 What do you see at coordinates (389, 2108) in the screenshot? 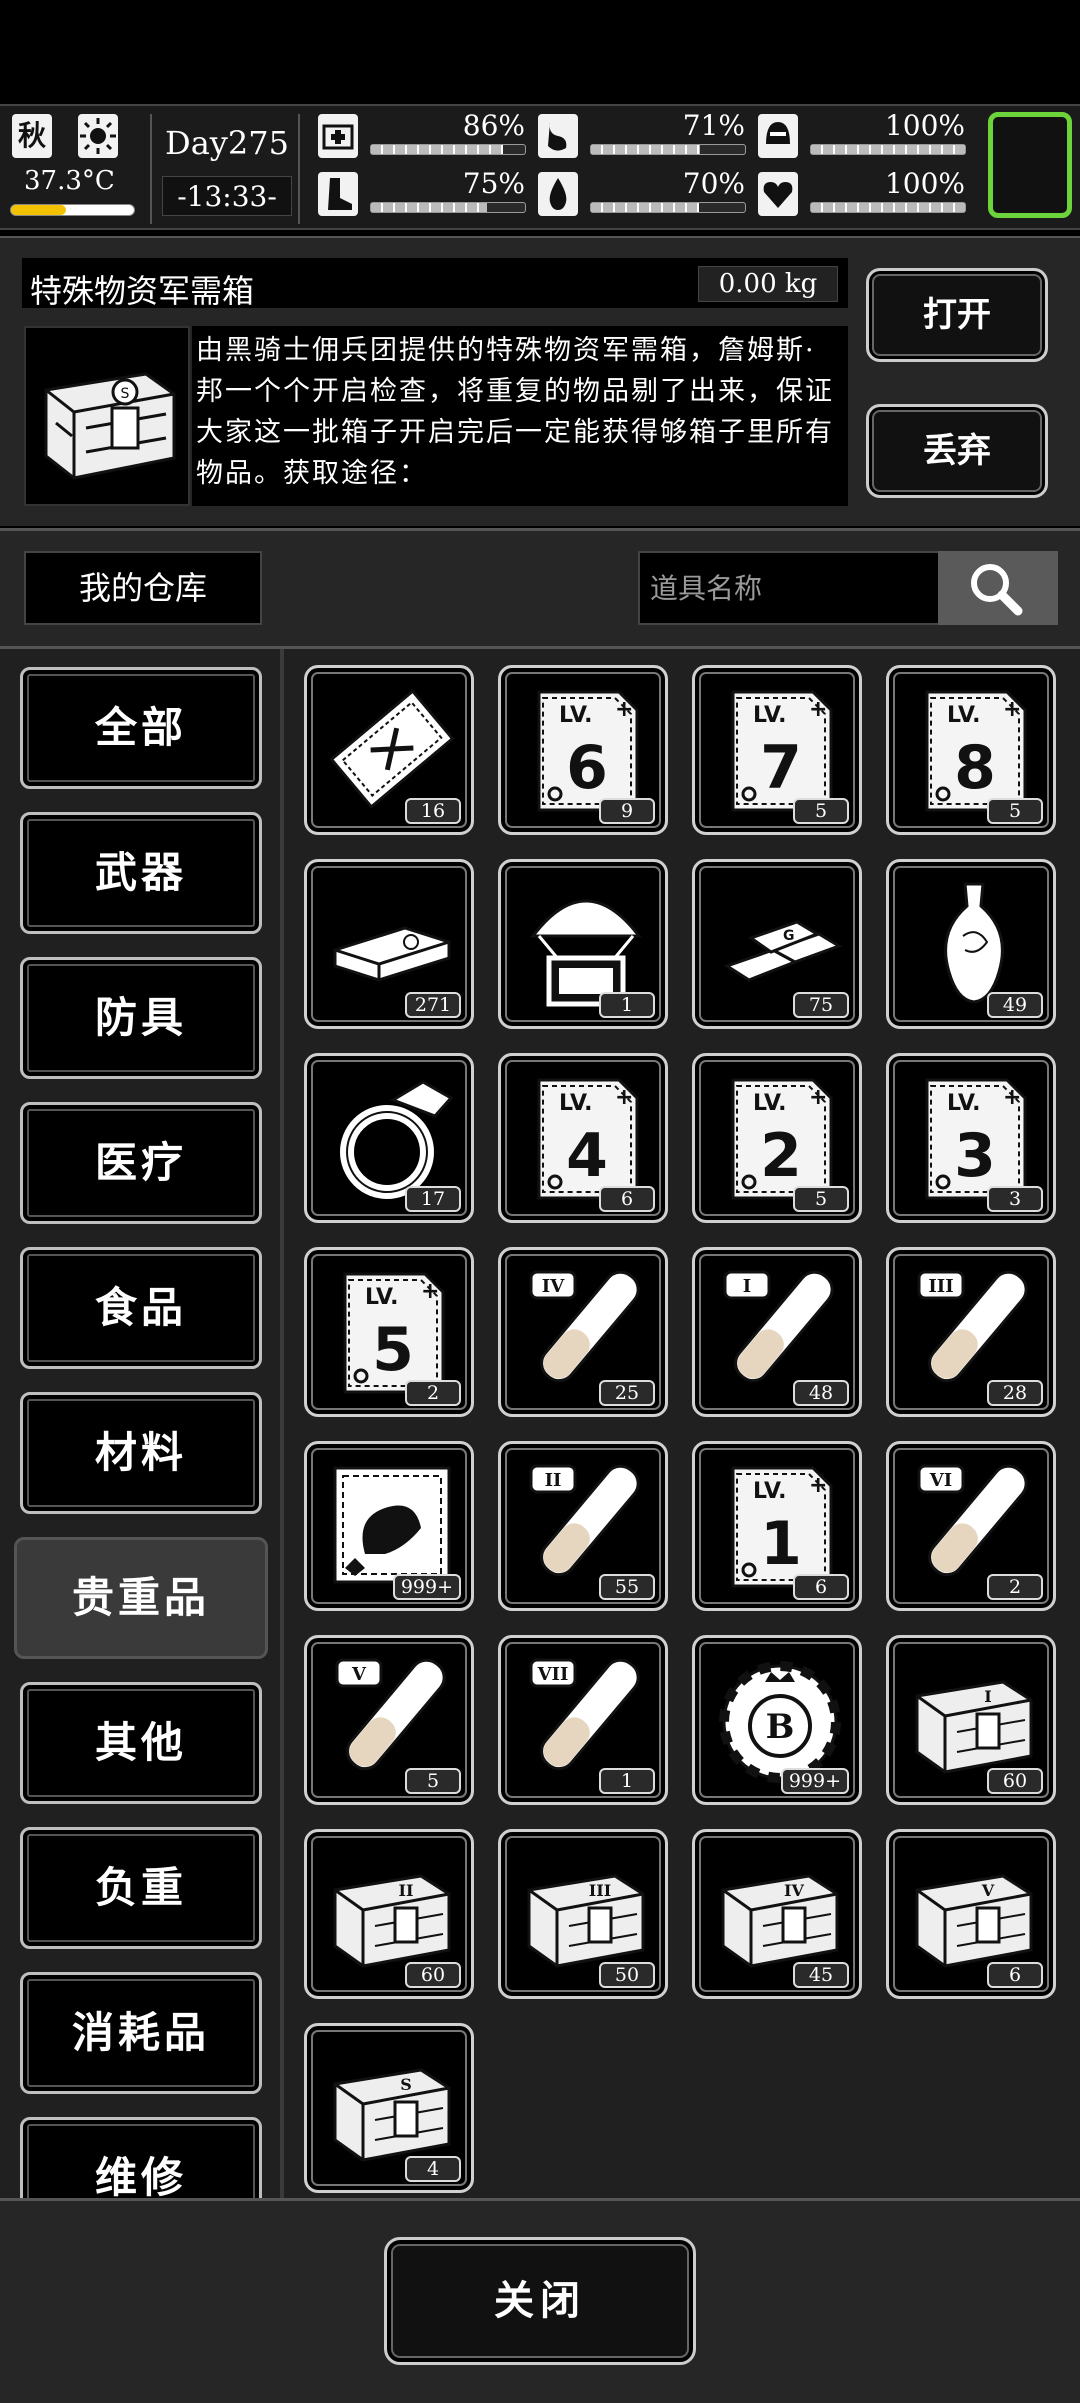
I see `item-slot: S4` at bounding box center [389, 2108].